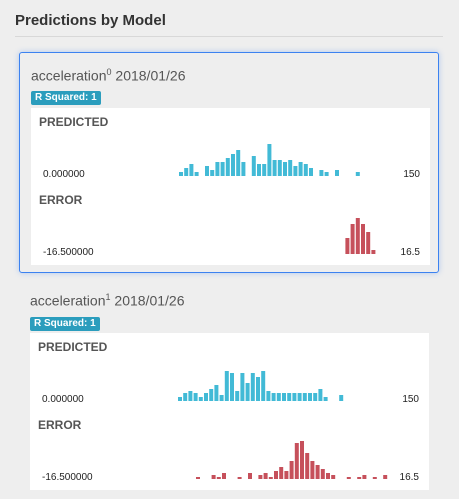  Describe the element at coordinates (90, 20) in the screenshot. I see `page-title: Predictions by Model` at that location.